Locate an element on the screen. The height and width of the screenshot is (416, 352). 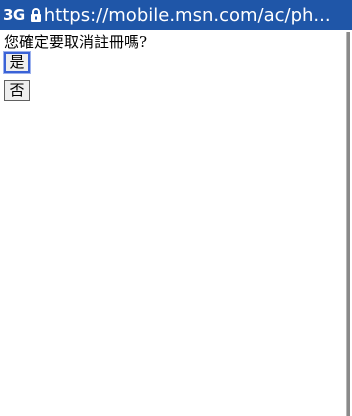
yes-button: 是 is located at coordinates (17, 62).